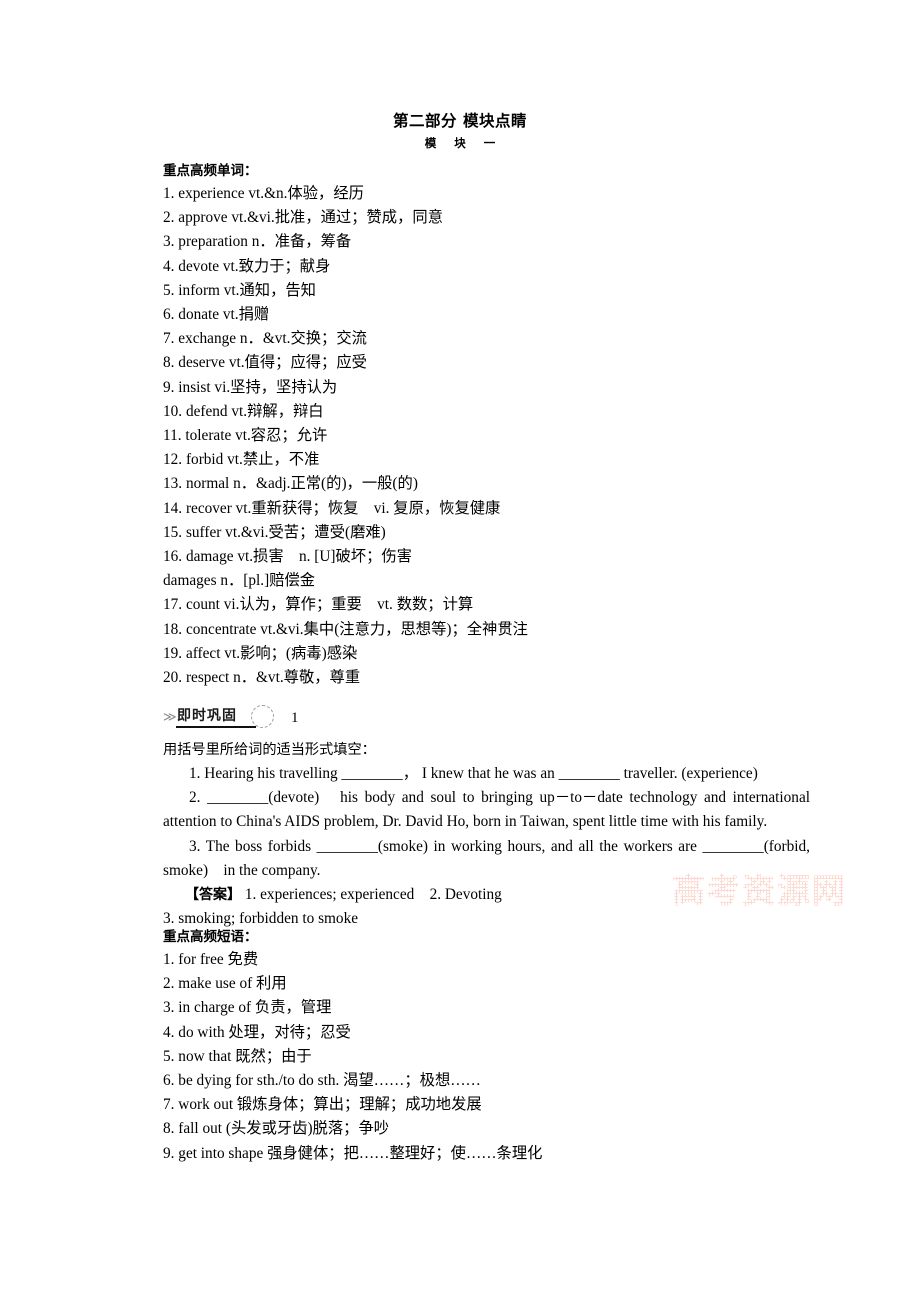  Describe the element at coordinates (210, 171) in the screenshot. I see `words-section-heading: 重点高频单词：` at that location.